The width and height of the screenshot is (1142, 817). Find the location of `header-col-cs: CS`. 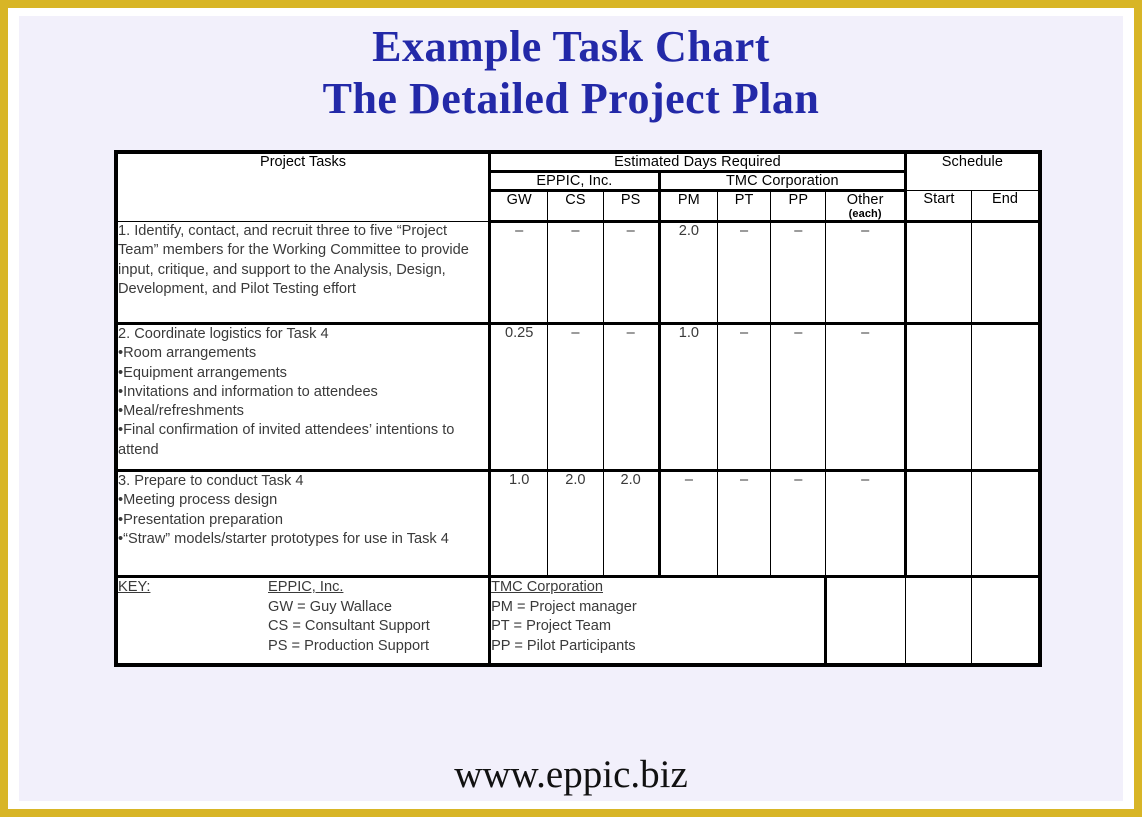

header-col-cs: CS is located at coordinates (575, 206).